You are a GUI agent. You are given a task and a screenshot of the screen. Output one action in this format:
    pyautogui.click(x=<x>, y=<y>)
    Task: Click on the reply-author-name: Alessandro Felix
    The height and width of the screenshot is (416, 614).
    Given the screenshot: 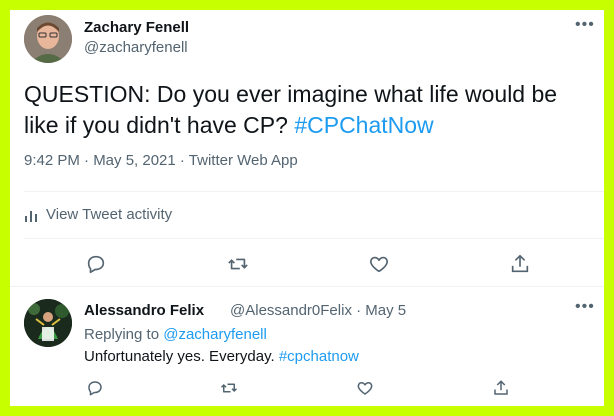 What is the action you would take?
    pyautogui.click(x=144, y=310)
    